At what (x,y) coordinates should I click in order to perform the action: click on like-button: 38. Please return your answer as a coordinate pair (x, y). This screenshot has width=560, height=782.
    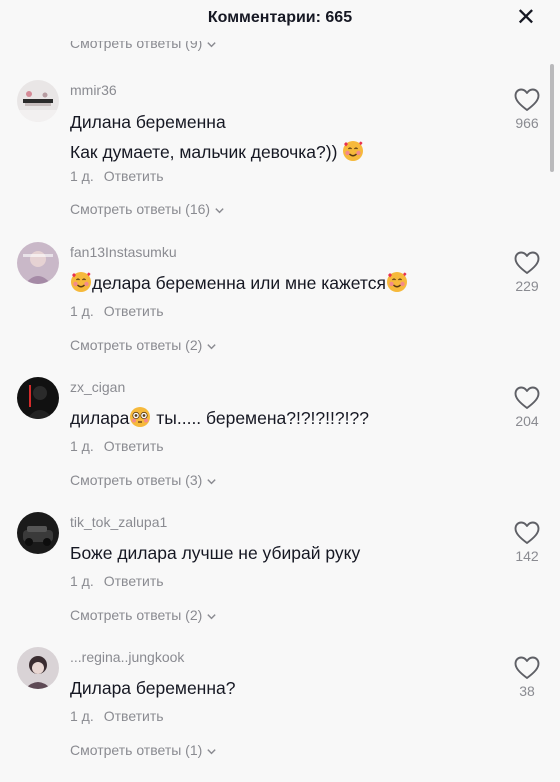
    Looking at the image, I should click on (527, 677).